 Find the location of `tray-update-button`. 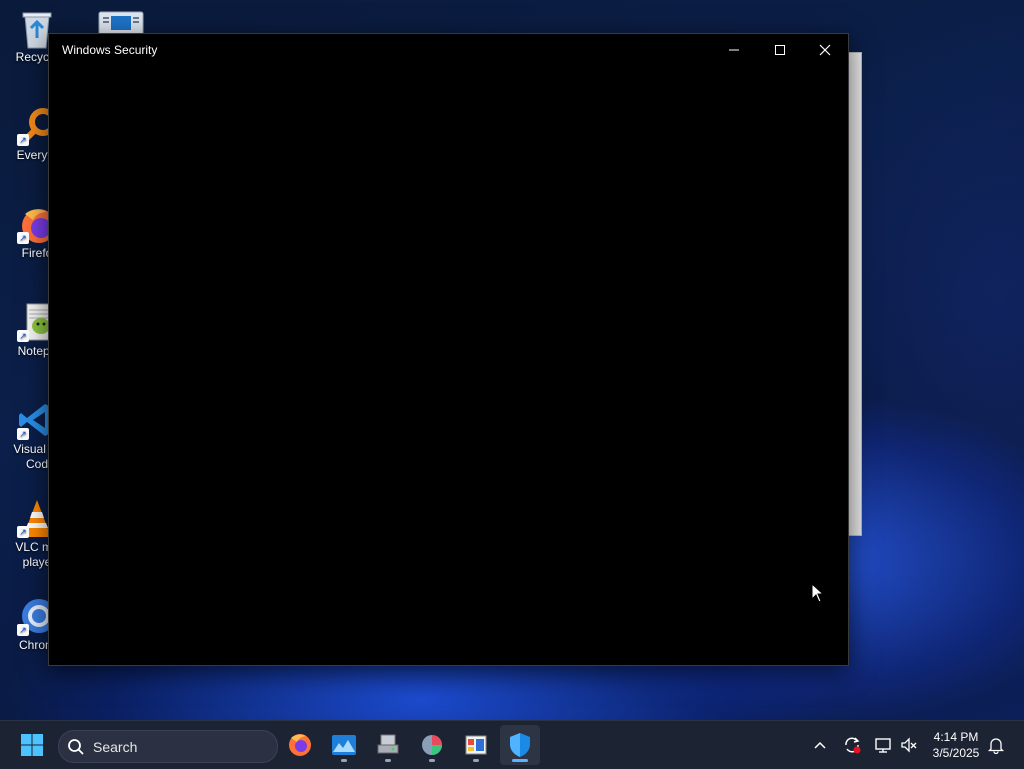

tray-update-button is located at coordinates (852, 745).